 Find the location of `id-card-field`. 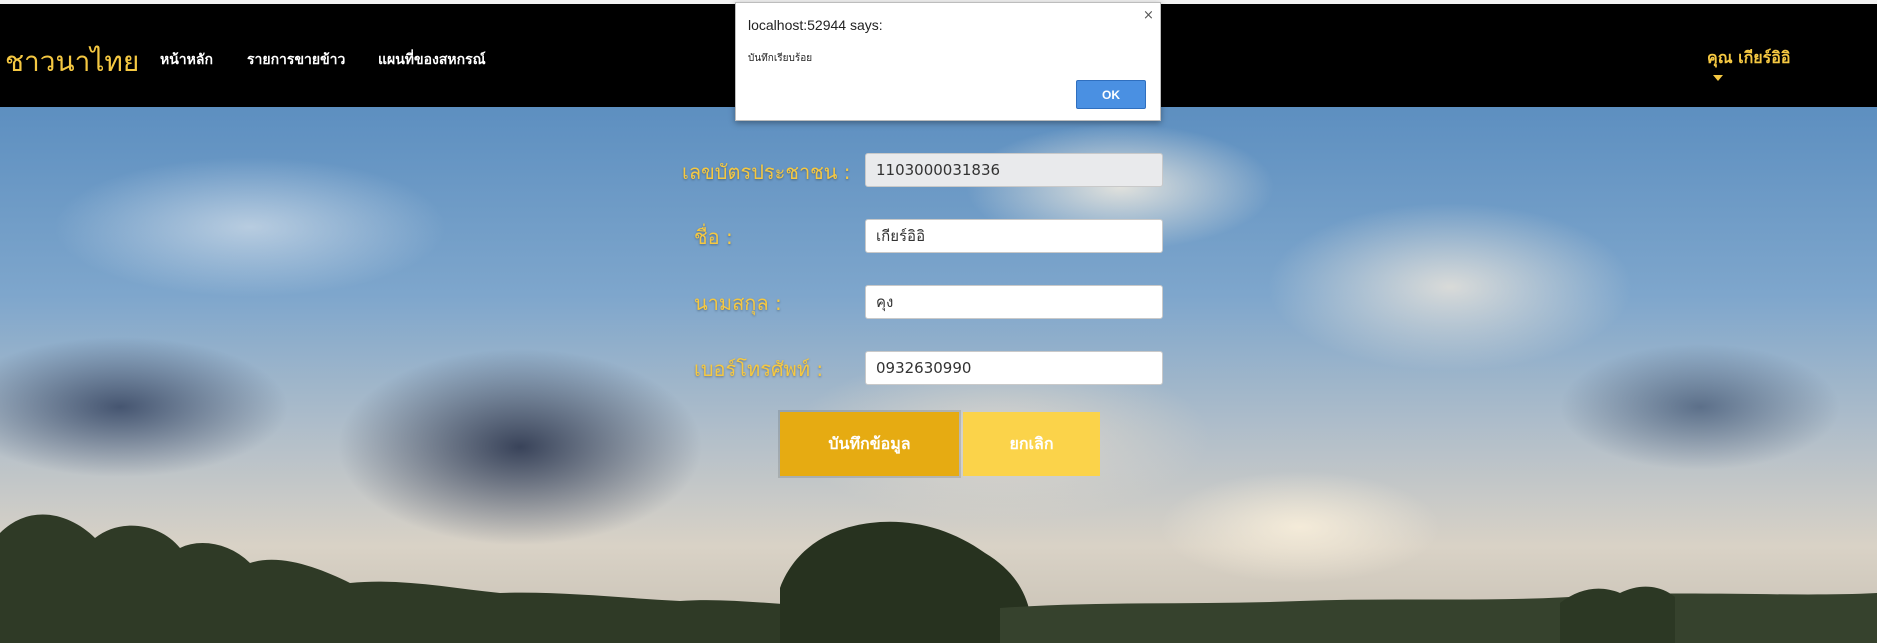

id-card-field is located at coordinates (1014, 170).